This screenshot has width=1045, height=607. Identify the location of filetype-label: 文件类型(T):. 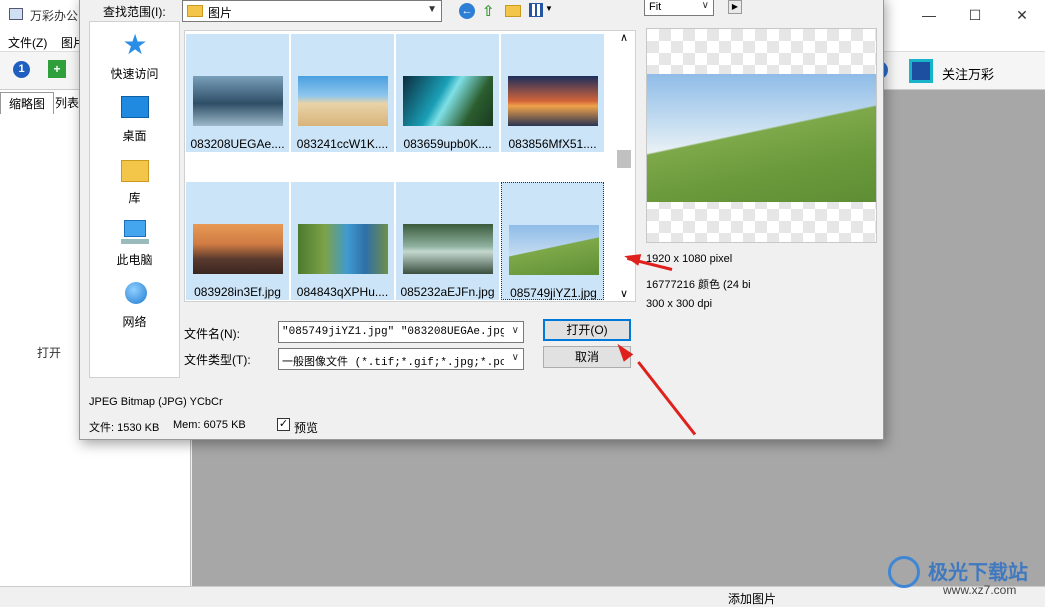
(217, 360).